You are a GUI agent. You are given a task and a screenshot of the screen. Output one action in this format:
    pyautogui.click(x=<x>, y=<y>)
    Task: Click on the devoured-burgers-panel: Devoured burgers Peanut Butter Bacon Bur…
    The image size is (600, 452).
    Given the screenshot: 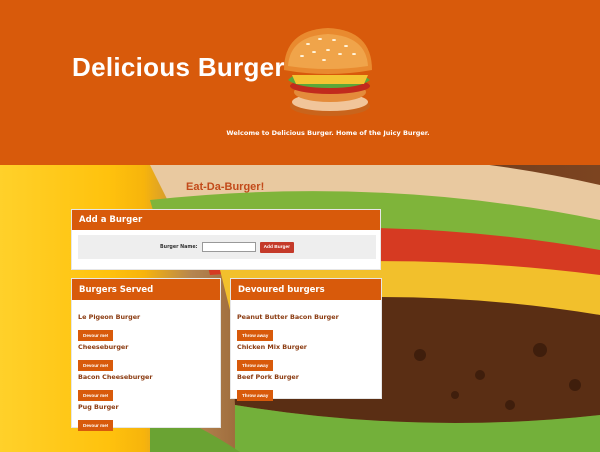 What is the action you would take?
    pyautogui.click(x=306, y=340)
    